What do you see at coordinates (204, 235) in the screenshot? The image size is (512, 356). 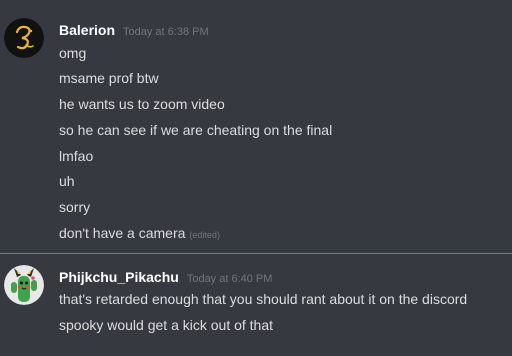 I see `edited-label: (edited)` at bounding box center [204, 235].